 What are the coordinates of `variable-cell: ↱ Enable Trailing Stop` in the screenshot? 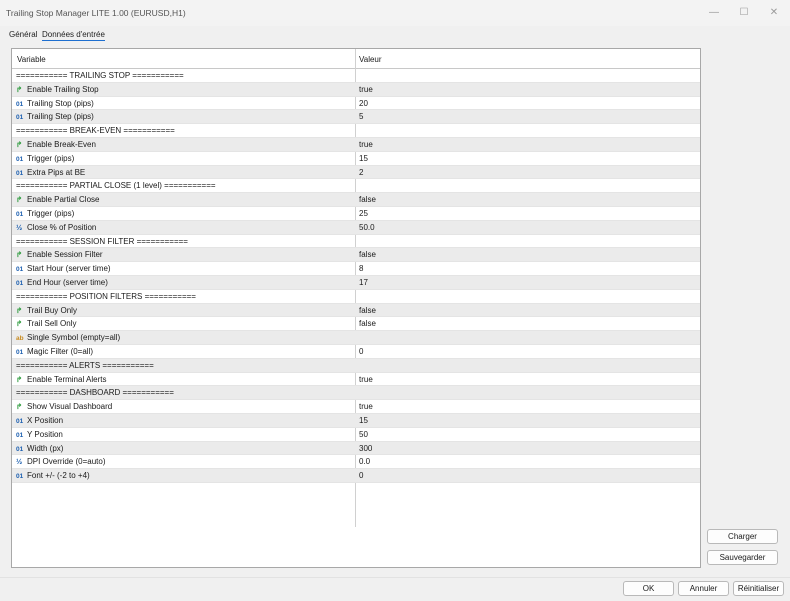 It's located at (57, 89).